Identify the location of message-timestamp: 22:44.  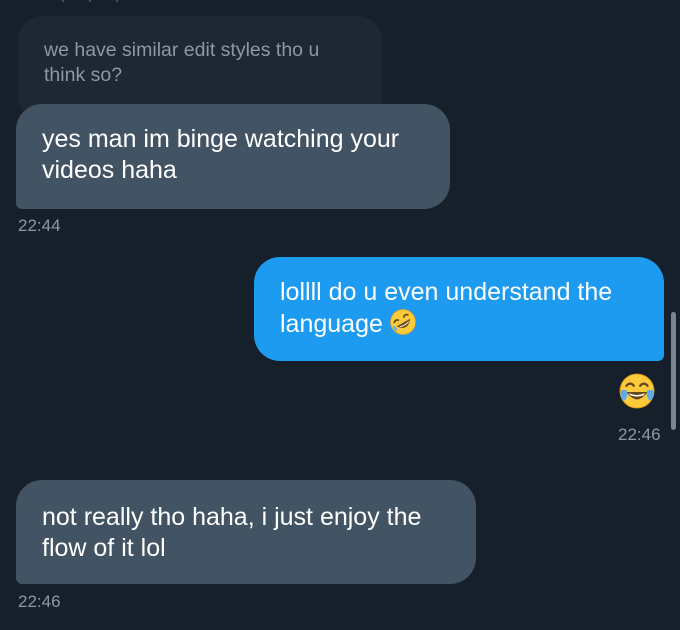
(39, 225).